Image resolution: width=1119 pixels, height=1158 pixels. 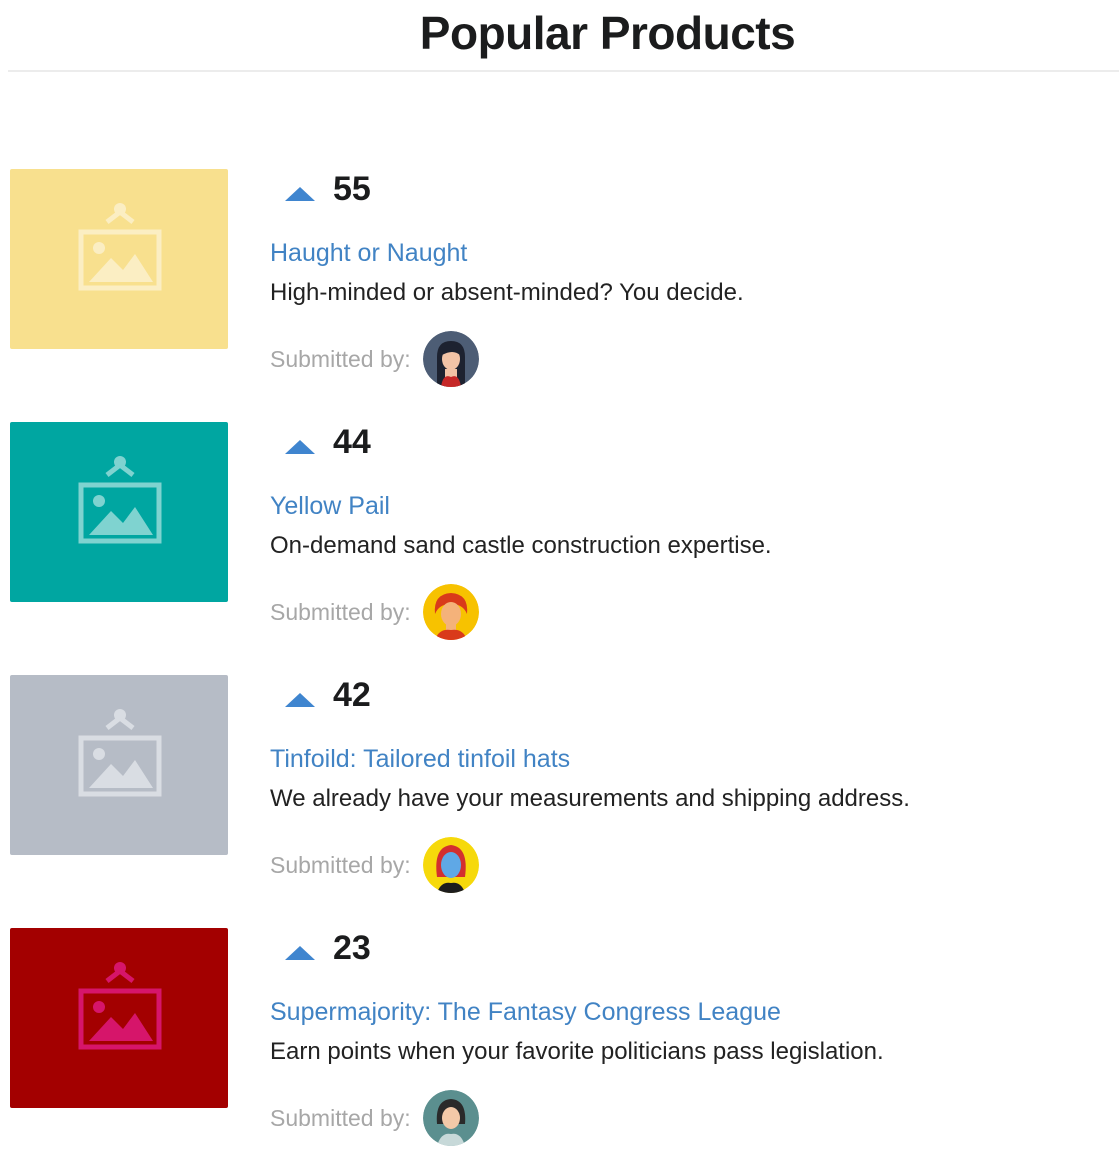 I want to click on page-header: Popular Products, so click(x=563, y=36).